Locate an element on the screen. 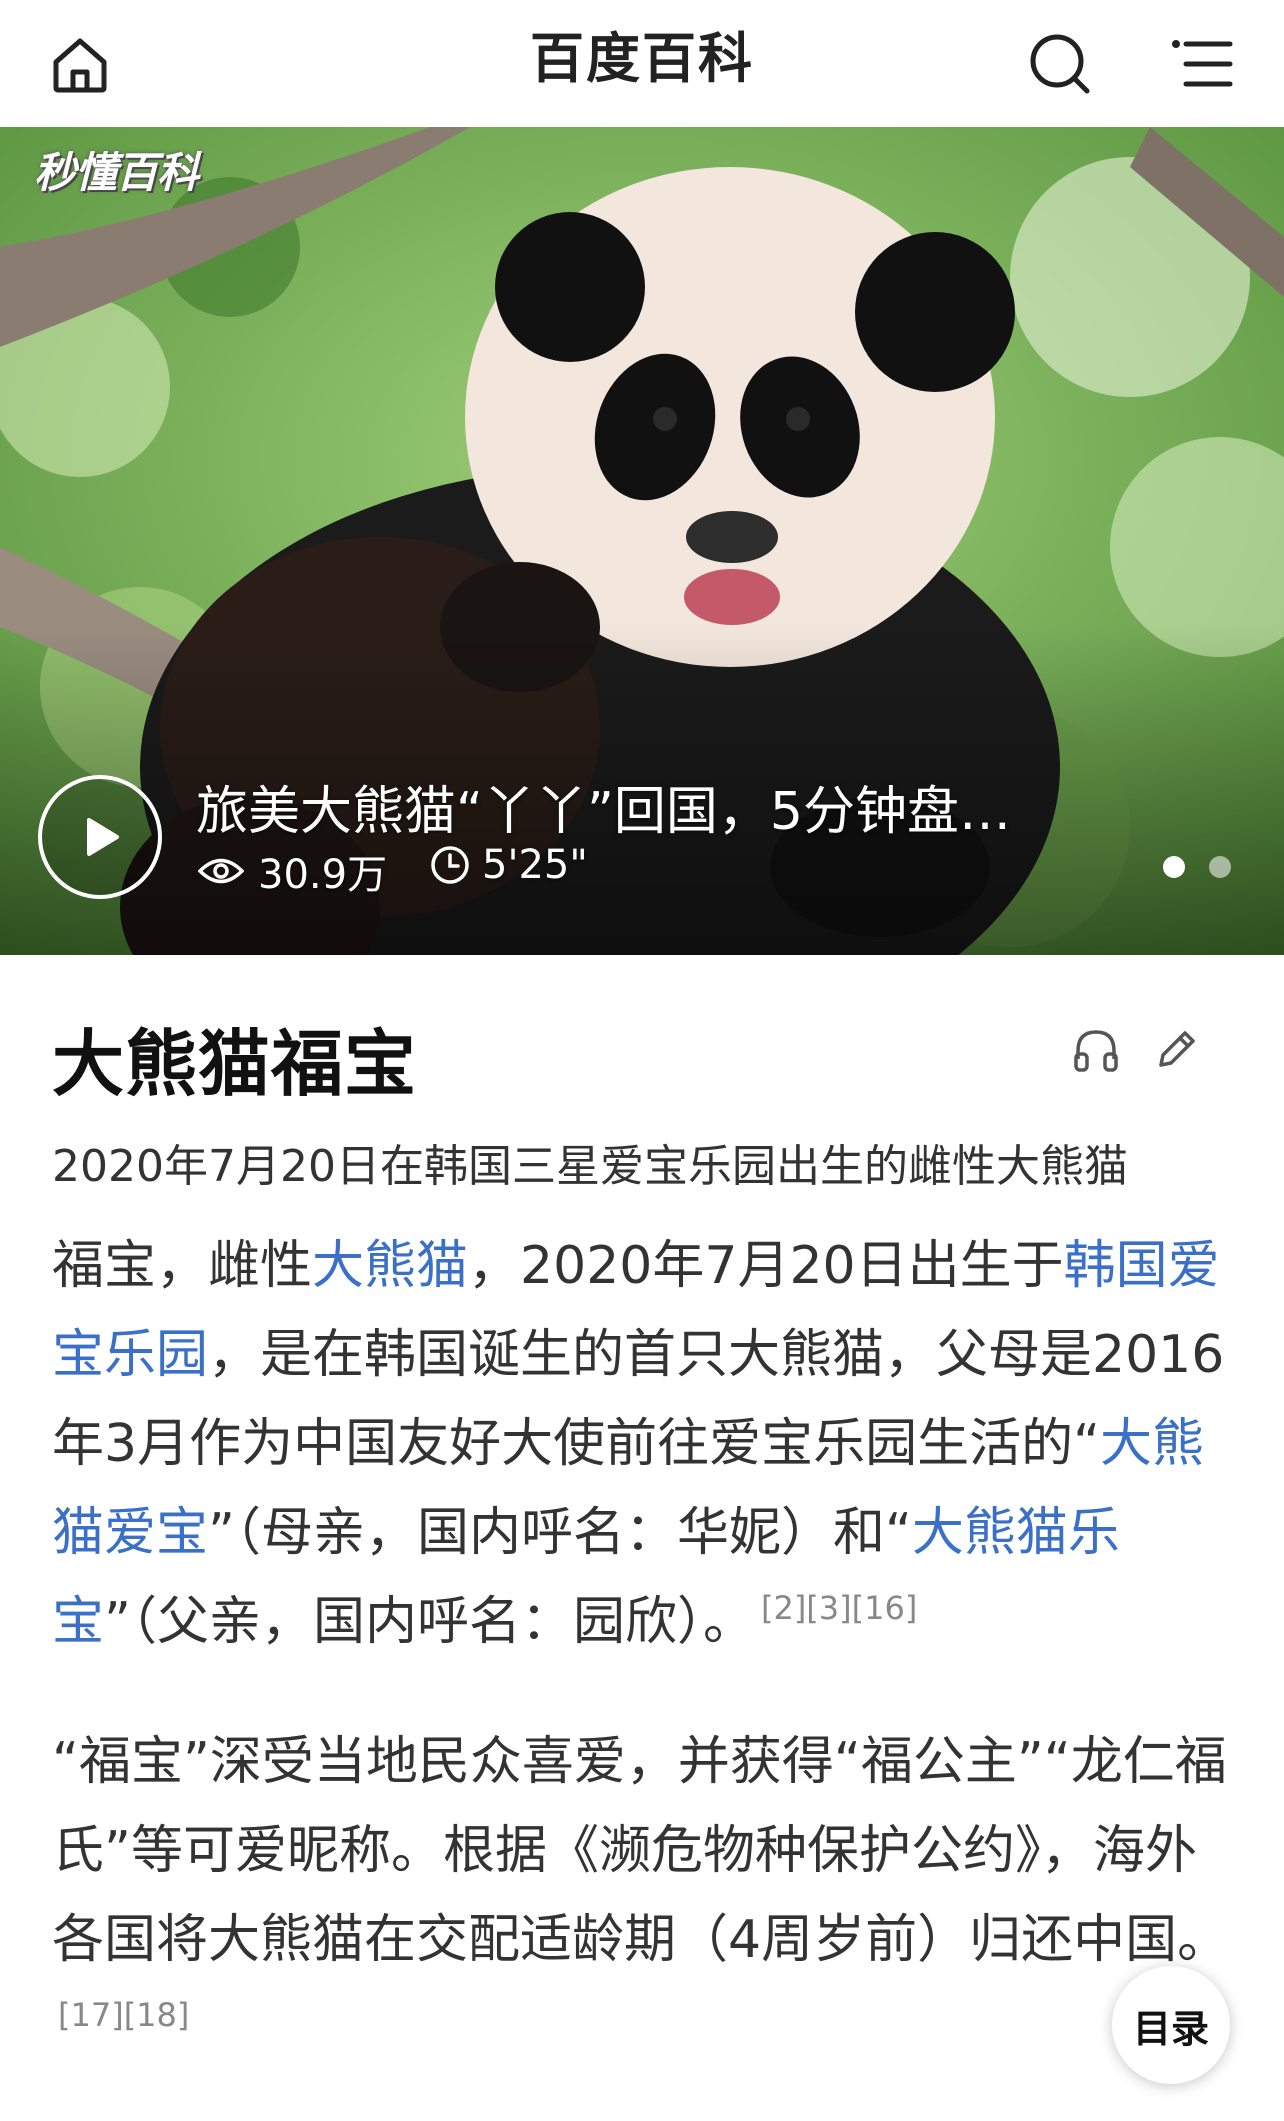 Image resolution: width=1284 pixels, height=2121 pixels. page-title: 大熊猫福宝 is located at coordinates (235, 1064).